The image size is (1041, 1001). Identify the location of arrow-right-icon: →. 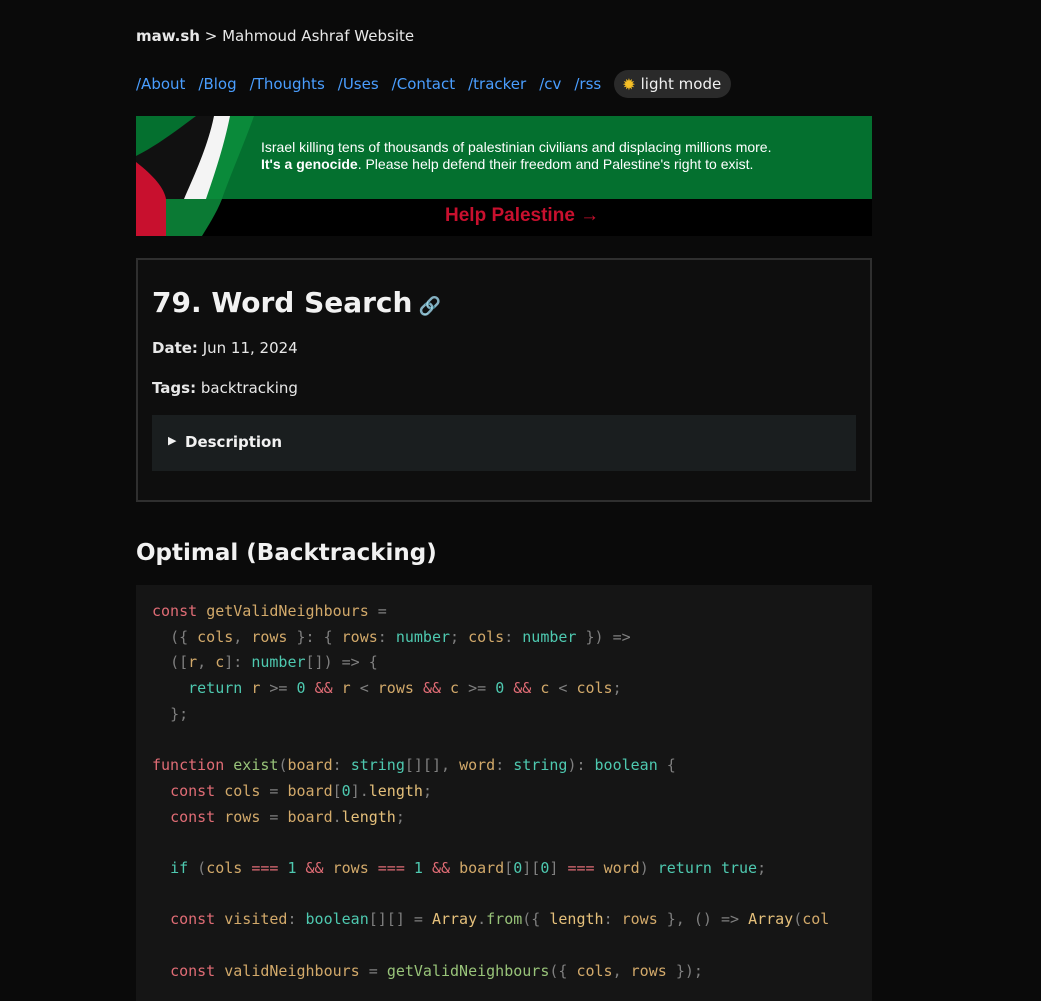
(590, 215).